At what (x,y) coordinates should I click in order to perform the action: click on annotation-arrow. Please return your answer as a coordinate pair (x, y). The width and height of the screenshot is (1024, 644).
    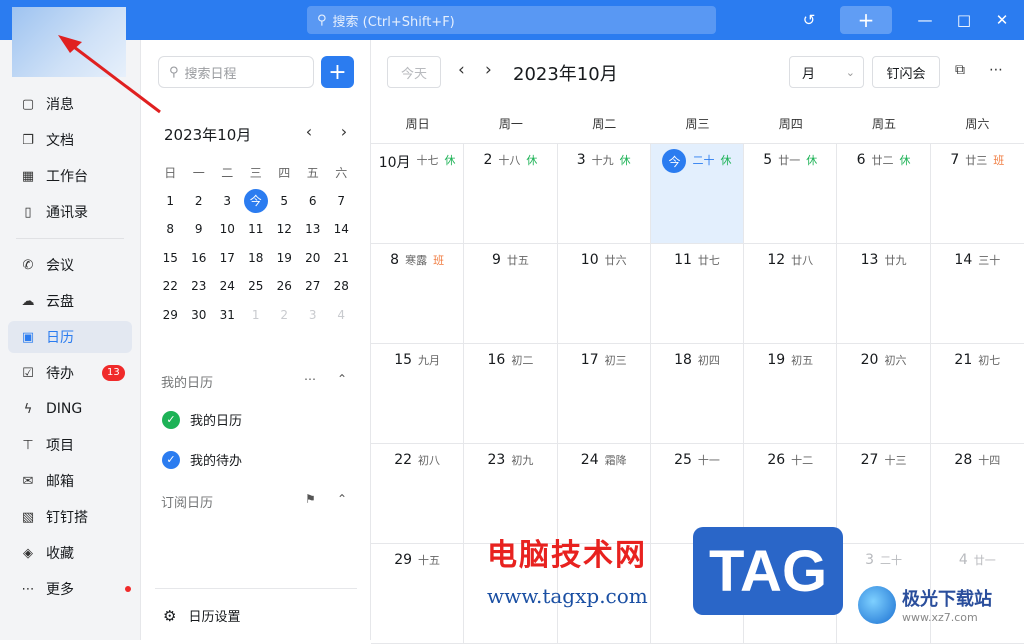
    Looking at the image, I should click on (109, 74).